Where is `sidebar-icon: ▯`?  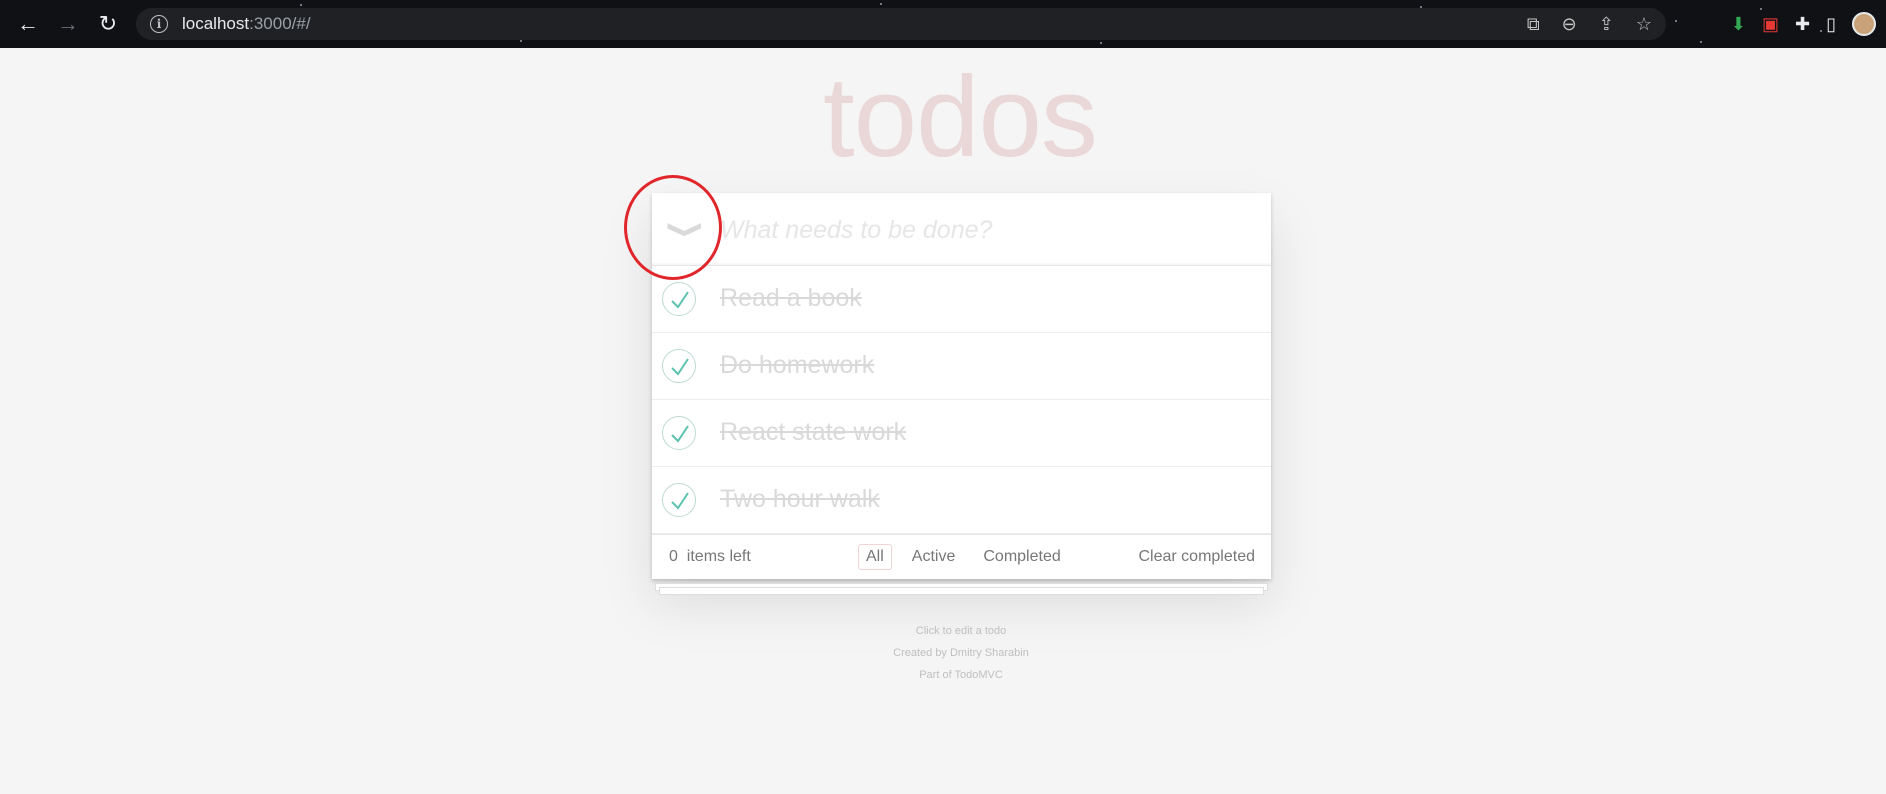 sidebar-icon: ▯ is located at coordinates (1831, 24).